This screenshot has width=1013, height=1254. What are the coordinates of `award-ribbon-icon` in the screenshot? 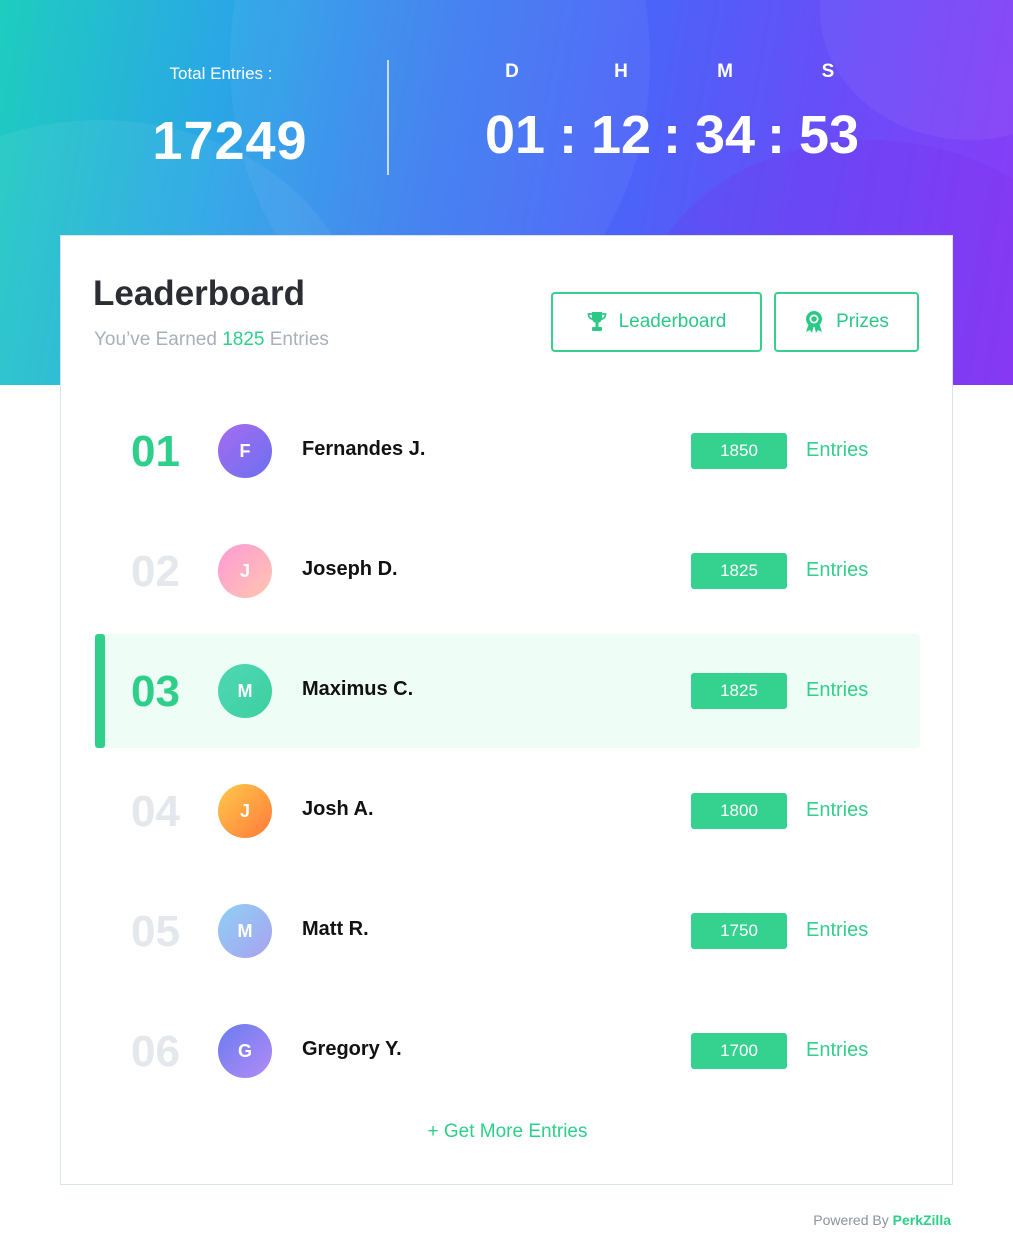 It's located at (814, 322).